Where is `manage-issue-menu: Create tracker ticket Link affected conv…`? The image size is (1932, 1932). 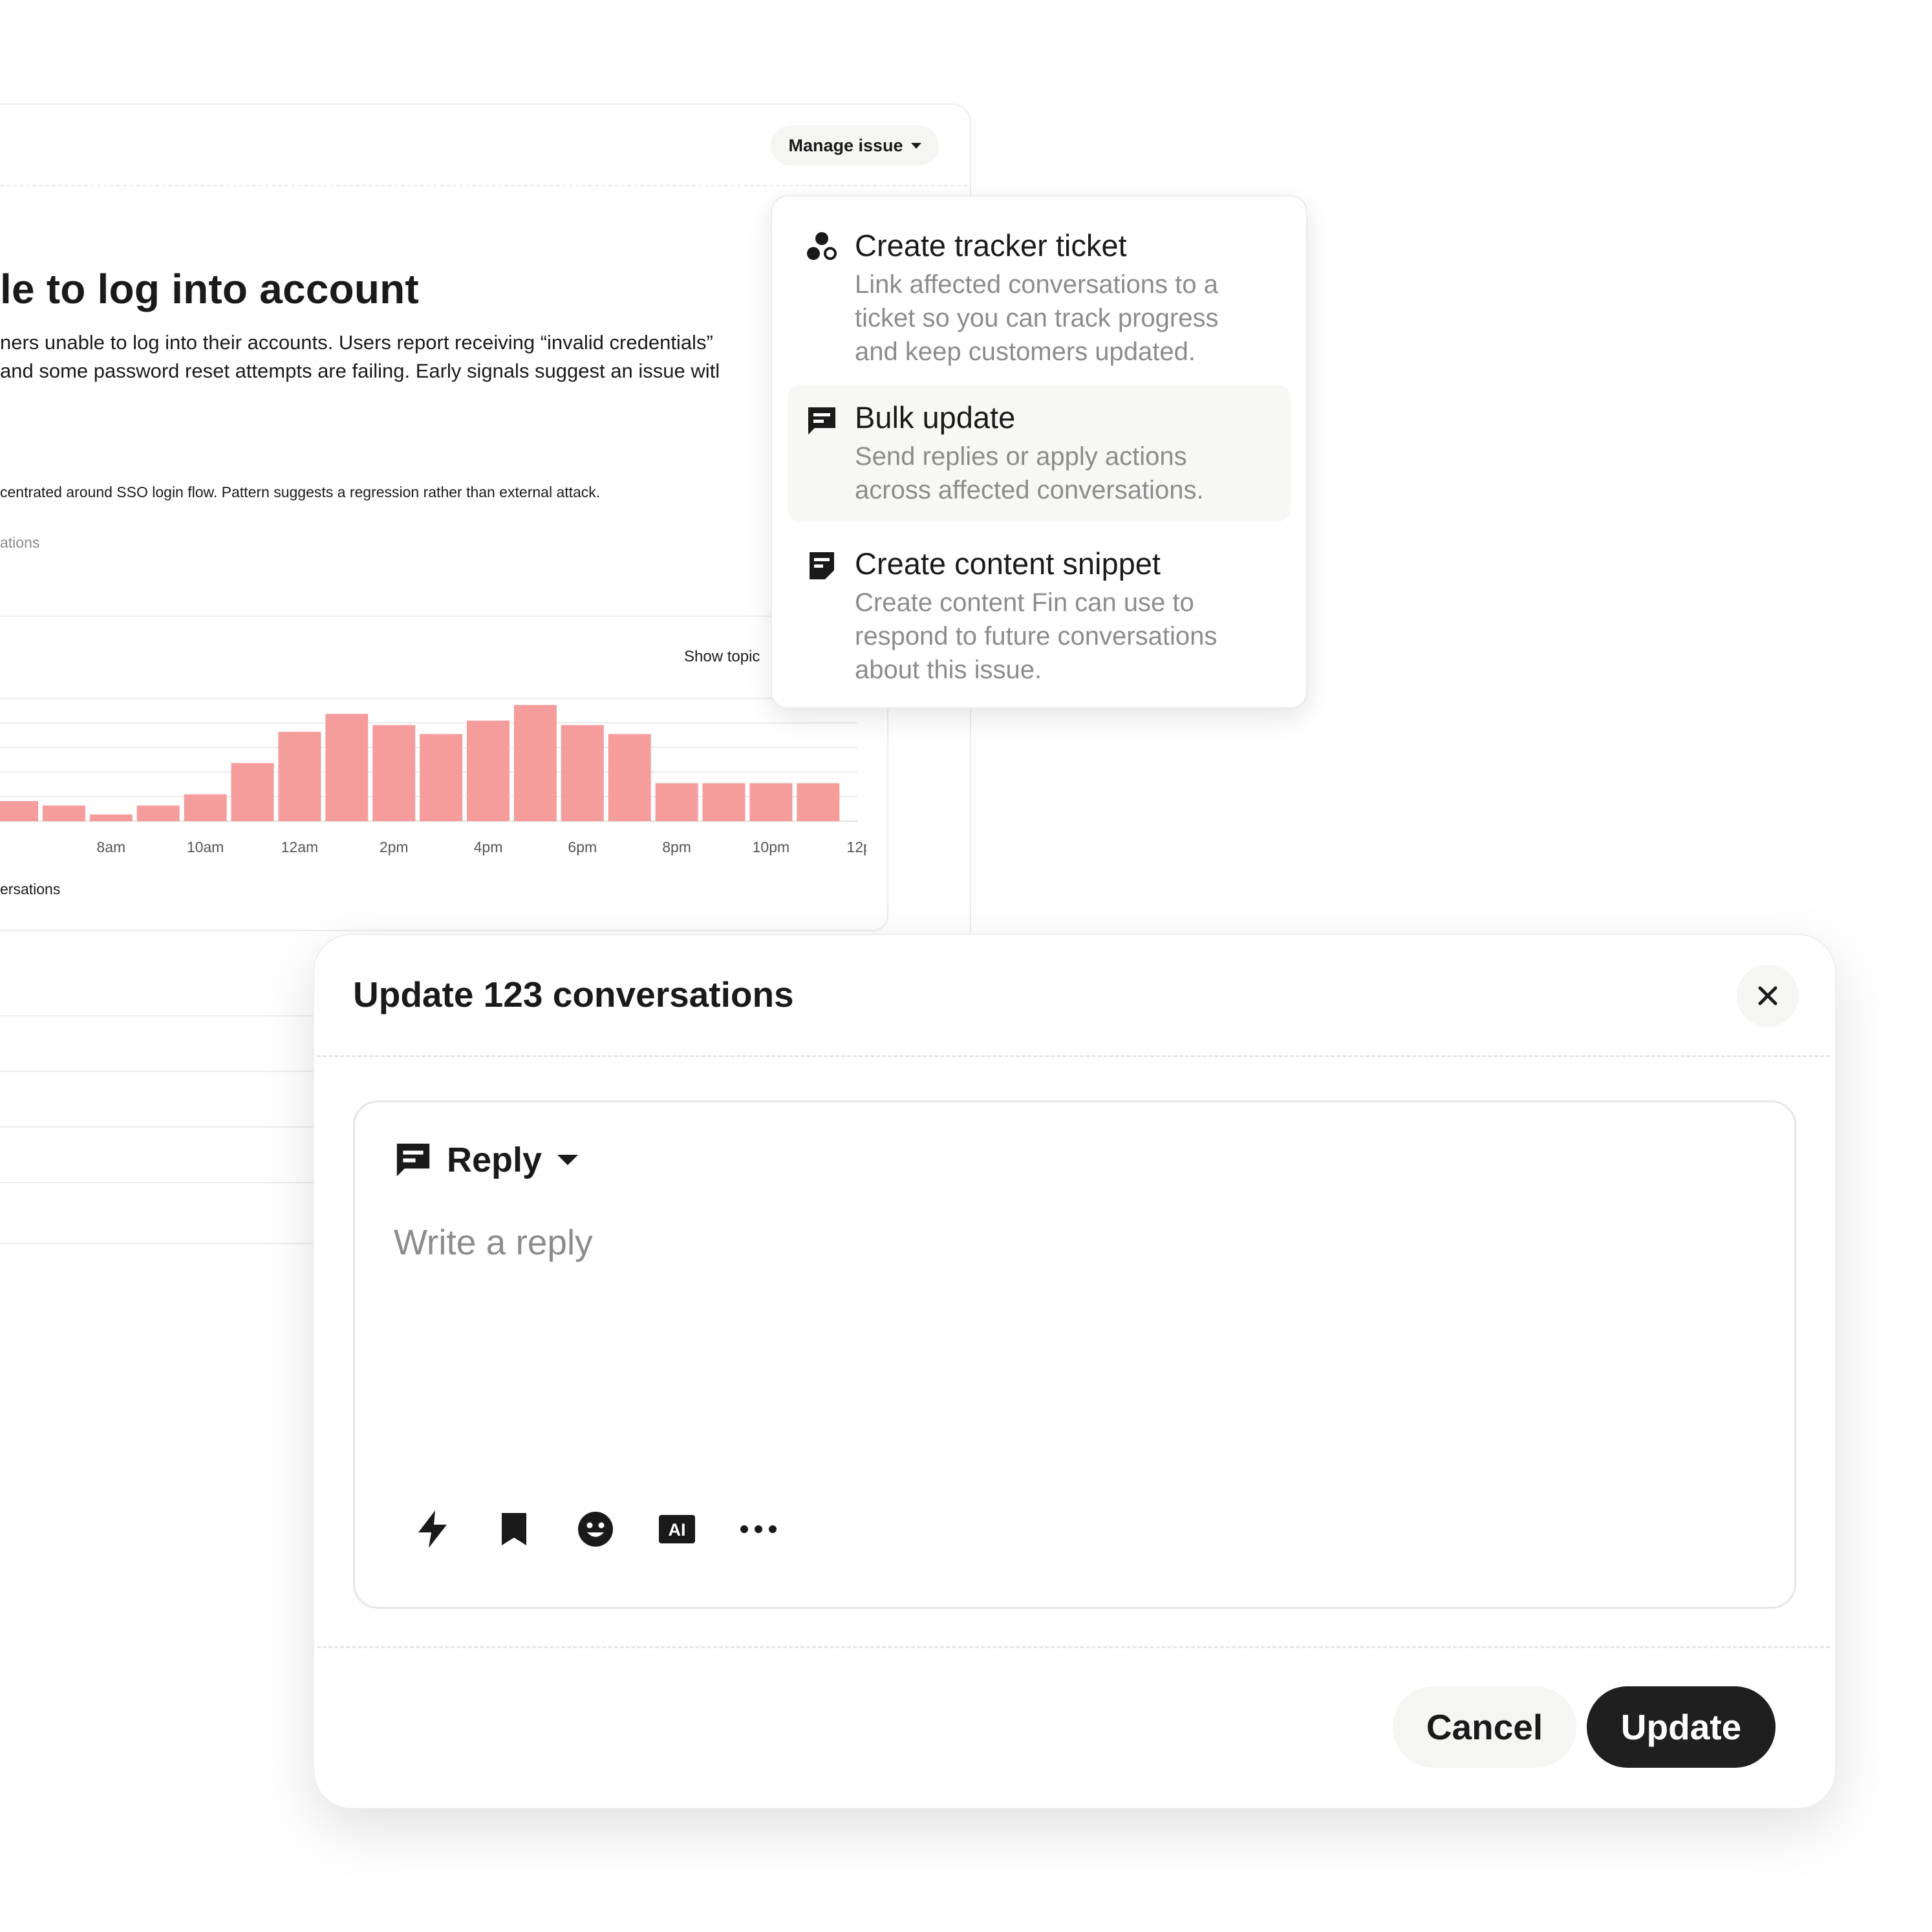 manage-issue-menu: Create tracker ticket Link affected conv… is located at coordinates (1039, 452).